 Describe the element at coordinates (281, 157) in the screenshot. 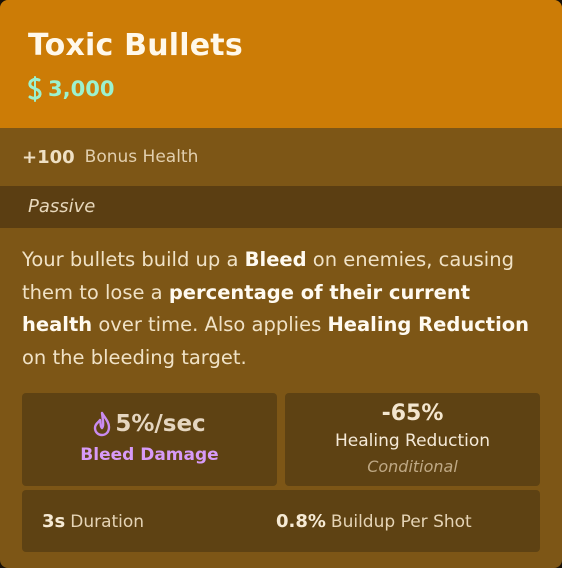

I see `bonus-stat-row: +100 Bonus Health` at that location.